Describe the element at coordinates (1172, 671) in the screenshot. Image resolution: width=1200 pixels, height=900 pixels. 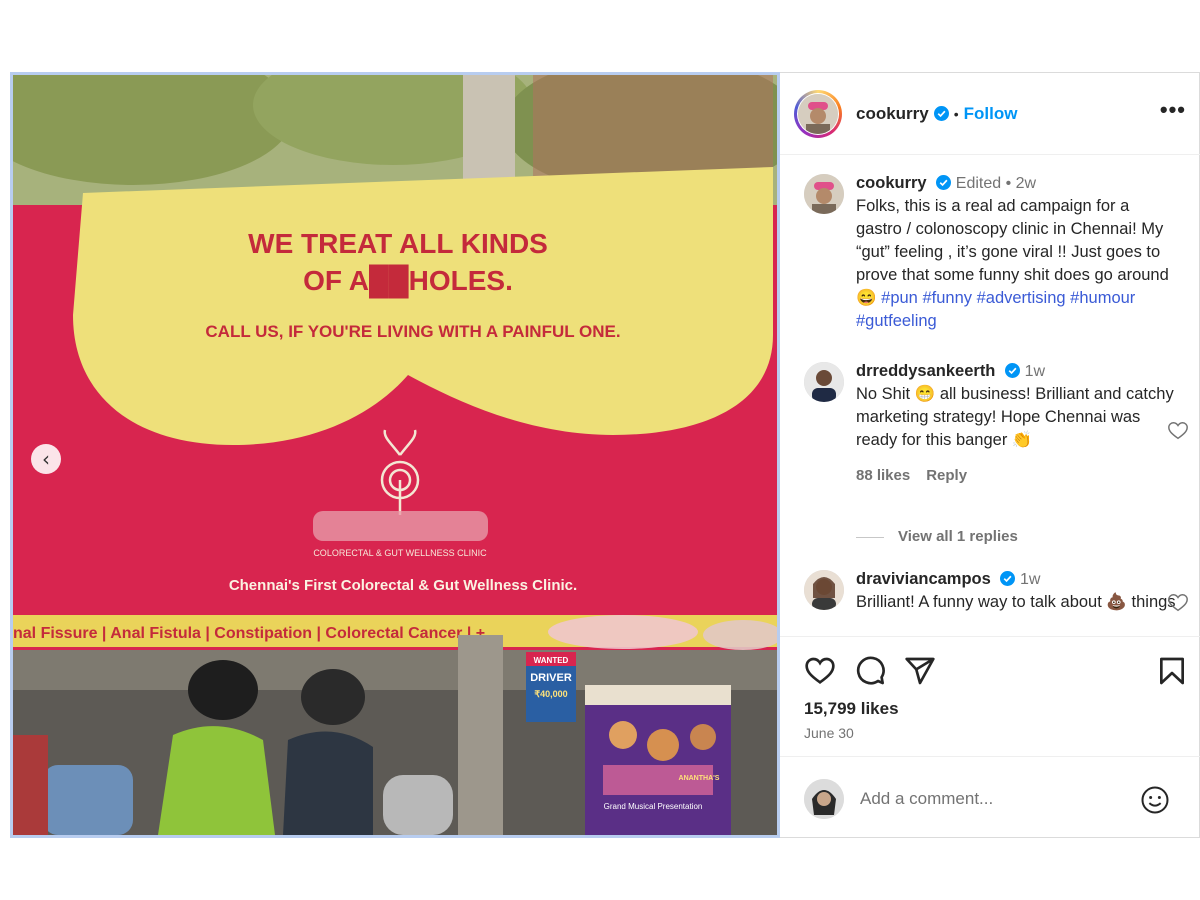
I see `bookmark-icon` at that location.